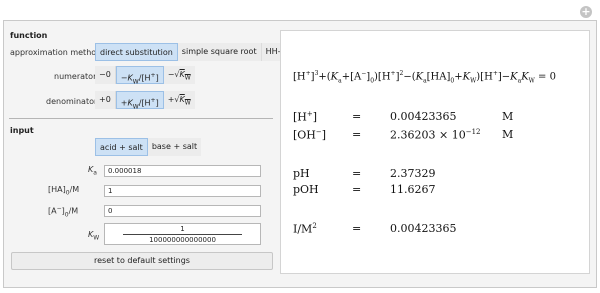 The width and height of the screenshot is (600, 293). What do you see at coordinates (121, 147) in the screenshot?
I see `mode-option-acid-salt: acid + salt` at bounding box center [121, 147].